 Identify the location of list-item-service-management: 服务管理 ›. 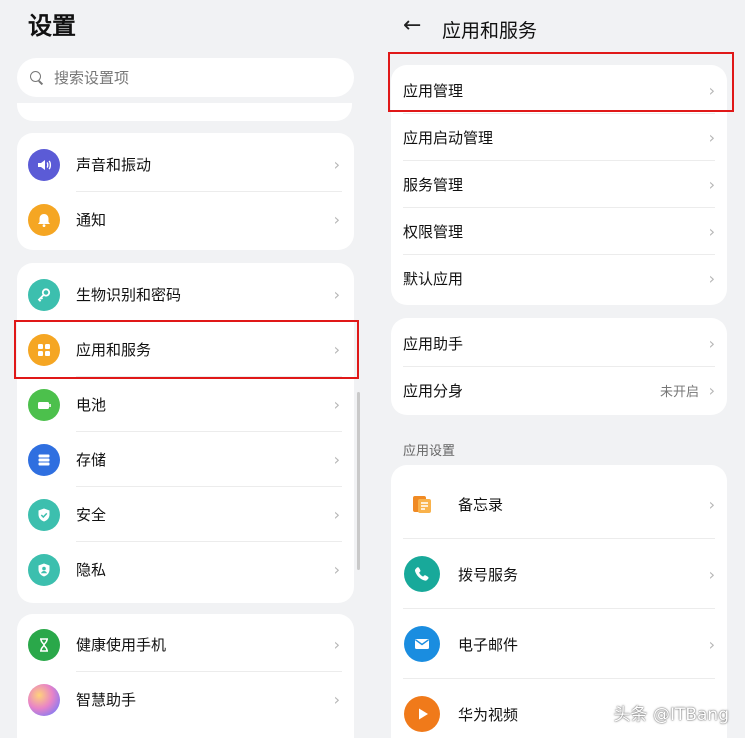
(559, 184).